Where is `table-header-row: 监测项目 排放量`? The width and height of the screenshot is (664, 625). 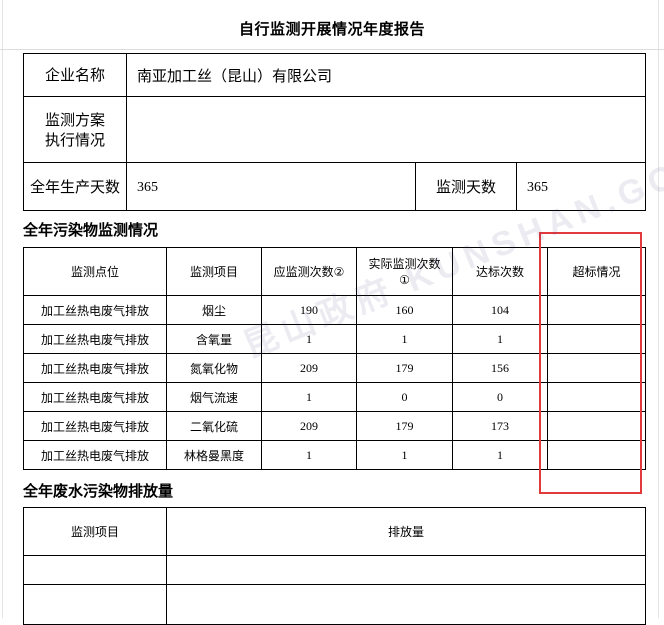 table-header-row: 监测项目 排放量 is located at coordinates (334, 531).